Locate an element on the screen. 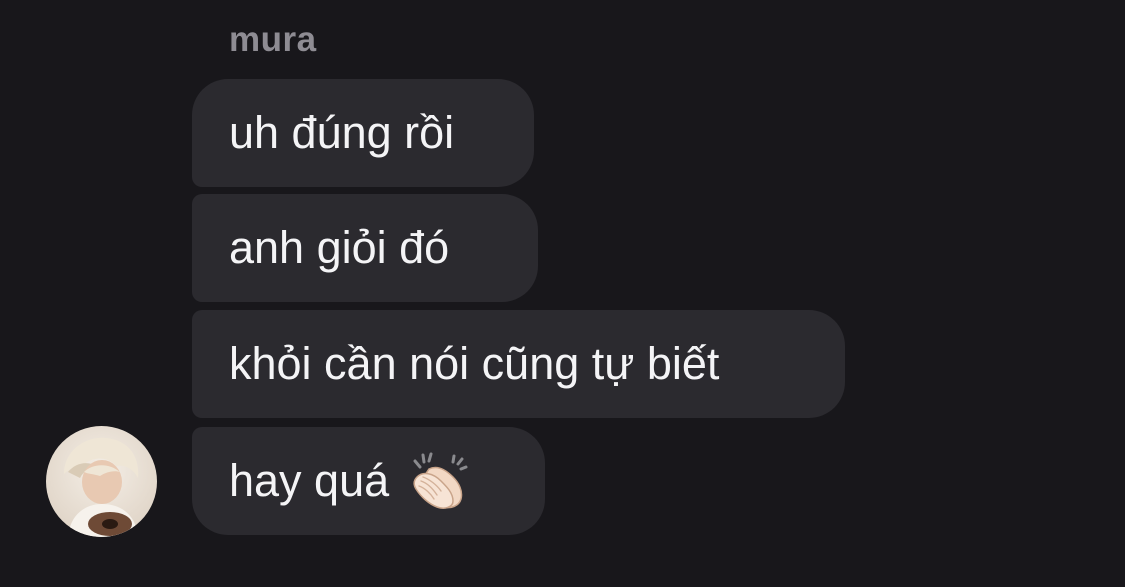 The width and height of the screenshot is (1125, 587). message-text: khỏi cần nói cũng tự biết is located at coordinates (474, 363).